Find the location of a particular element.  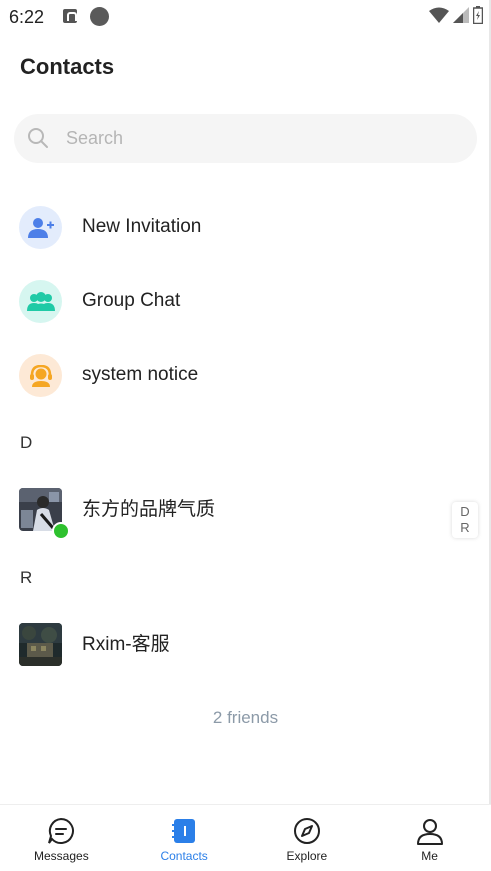

index-letter-r: R is located at coordinates (464, 528).